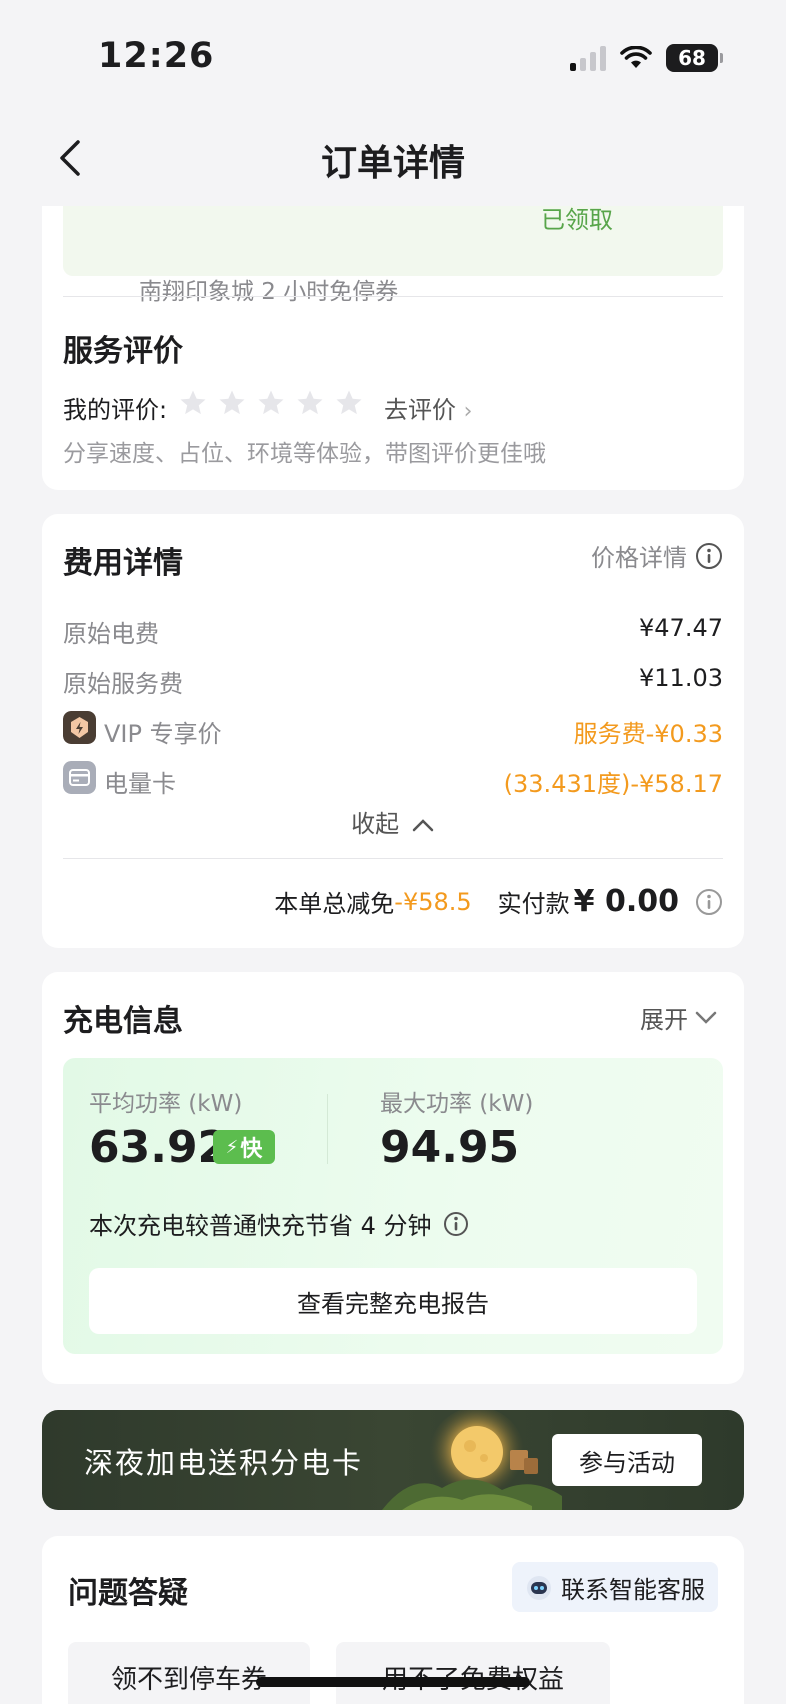  What do you see at coordinates (626, 901) in the screenshot?
I see `paid-amount: ¥ 0.00` at bounding box center [626, 901].